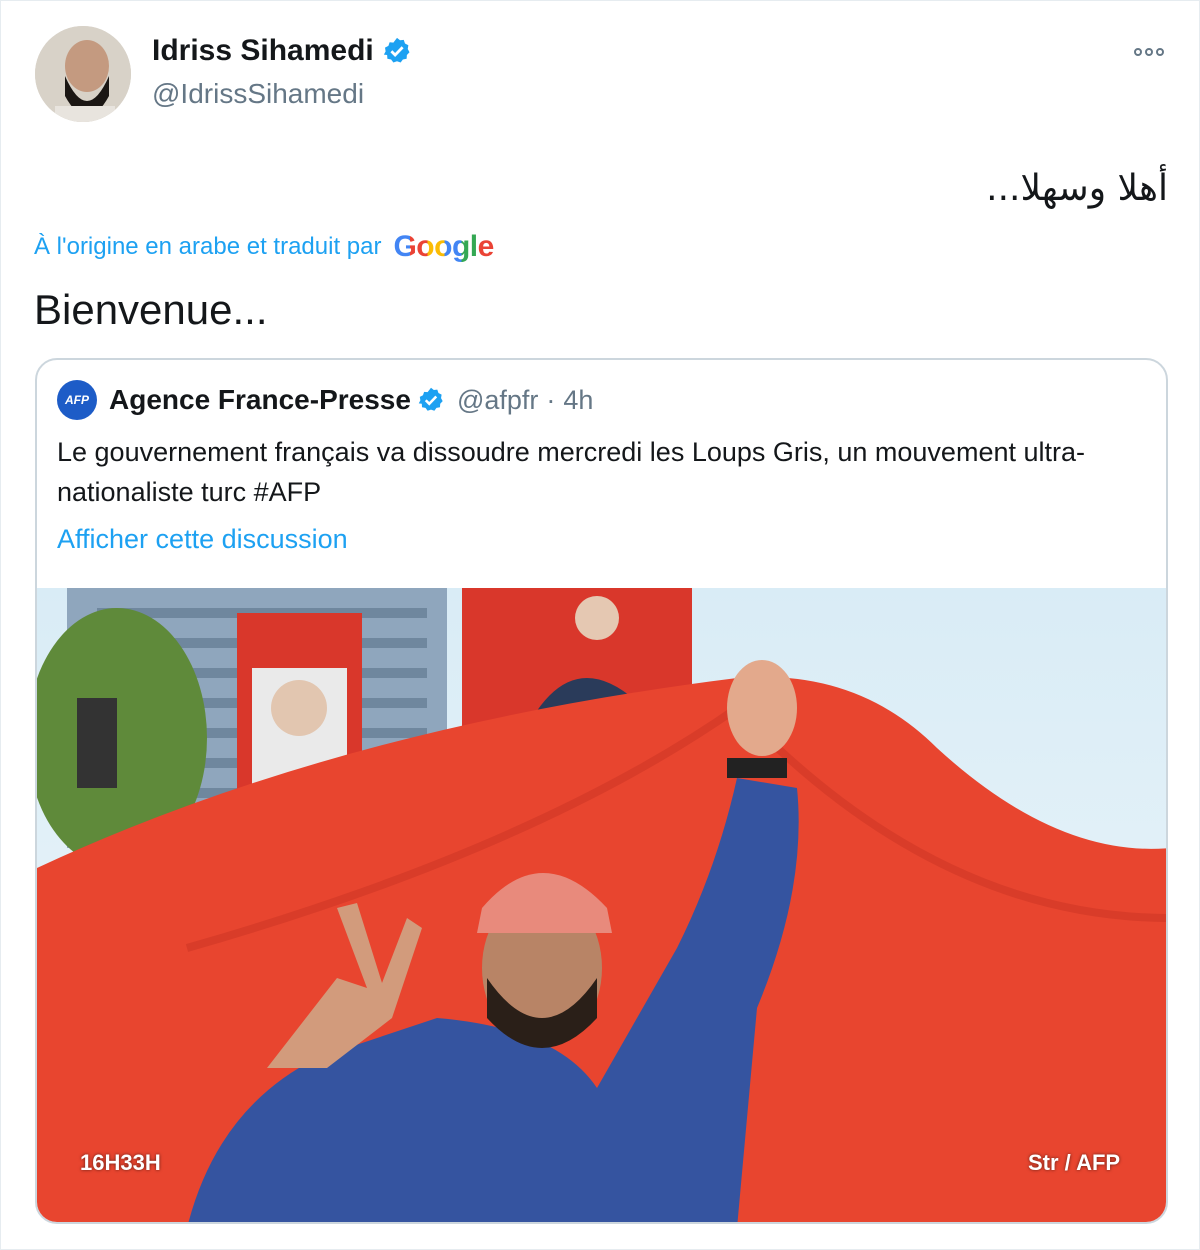  I want to click on translated-from-label: À l'origine en arabe et traduit par, so click(207, 247).